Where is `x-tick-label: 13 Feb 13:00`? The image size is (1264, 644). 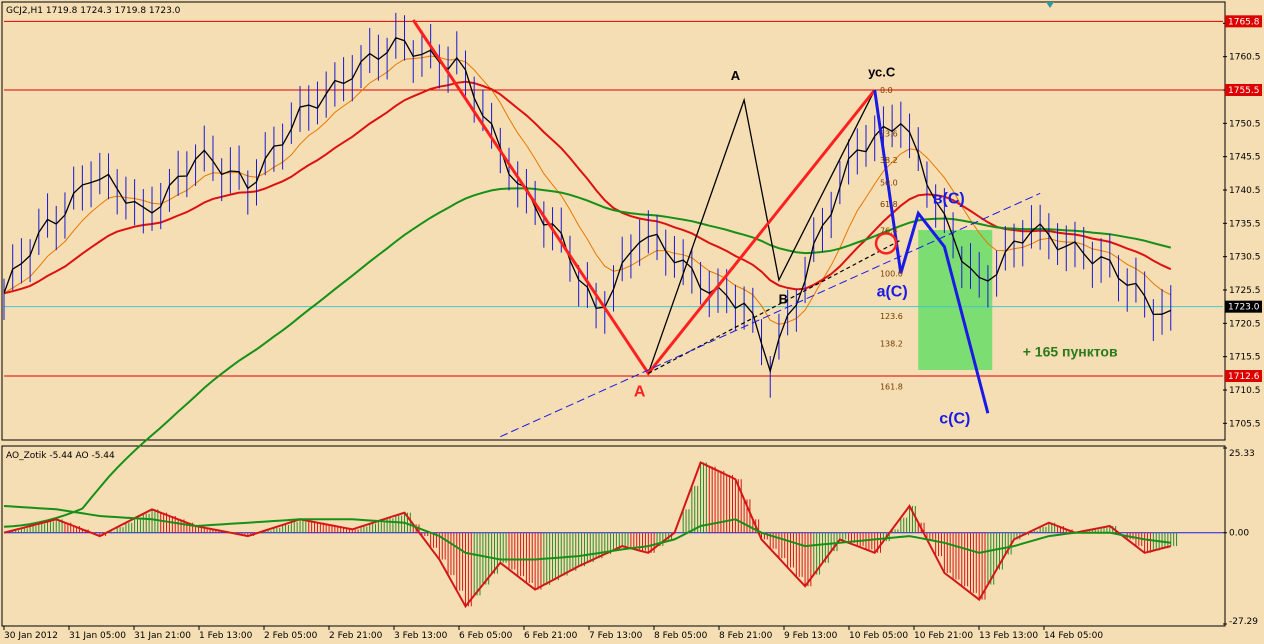 x-tick-label: 13 Feb 13:00 is located at coordinates (1008, 636).